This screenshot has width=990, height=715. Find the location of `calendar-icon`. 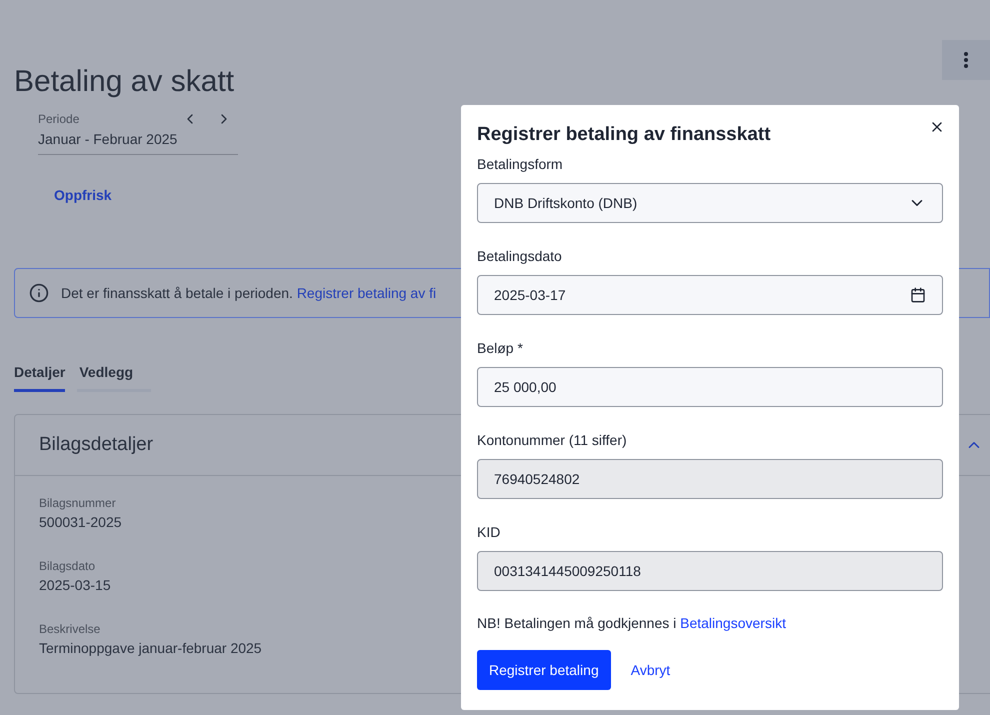

calendar-icon is located at coordinates (918, 295).